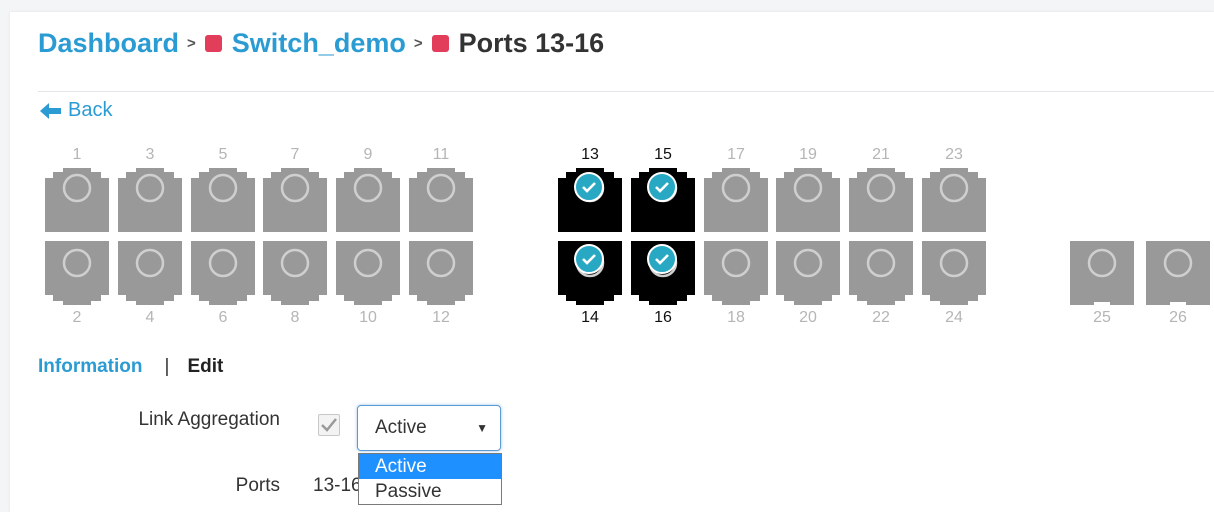  I want to click on port-number-label: 9, so click(368, 154).